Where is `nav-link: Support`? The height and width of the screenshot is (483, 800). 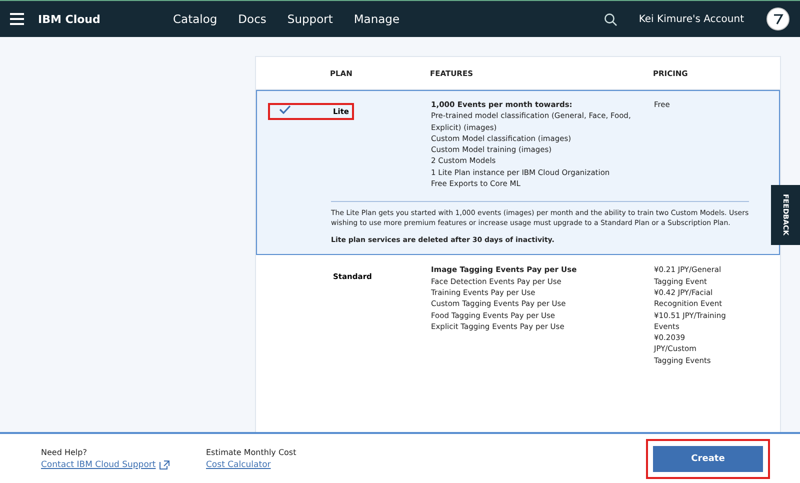 nav-link: Support is located at coordinates (310, 19).